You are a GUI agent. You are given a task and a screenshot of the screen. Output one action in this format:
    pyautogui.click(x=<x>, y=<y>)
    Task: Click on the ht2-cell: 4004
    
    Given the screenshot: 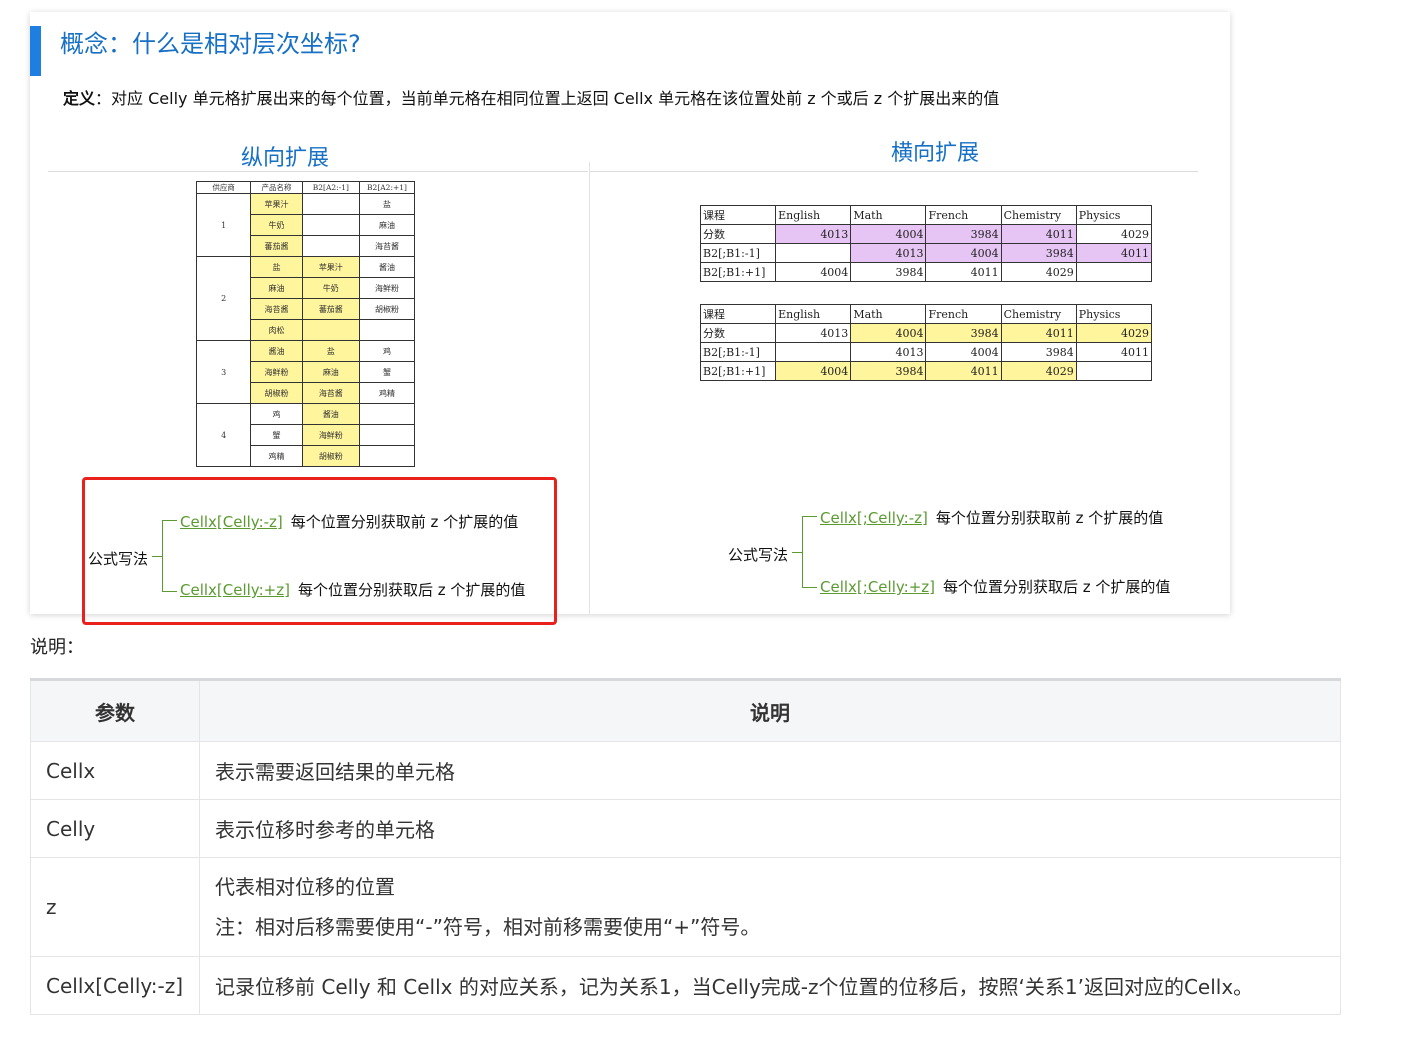 What is the action you would take?
    pyautogui.click(x=888, y=333)
    